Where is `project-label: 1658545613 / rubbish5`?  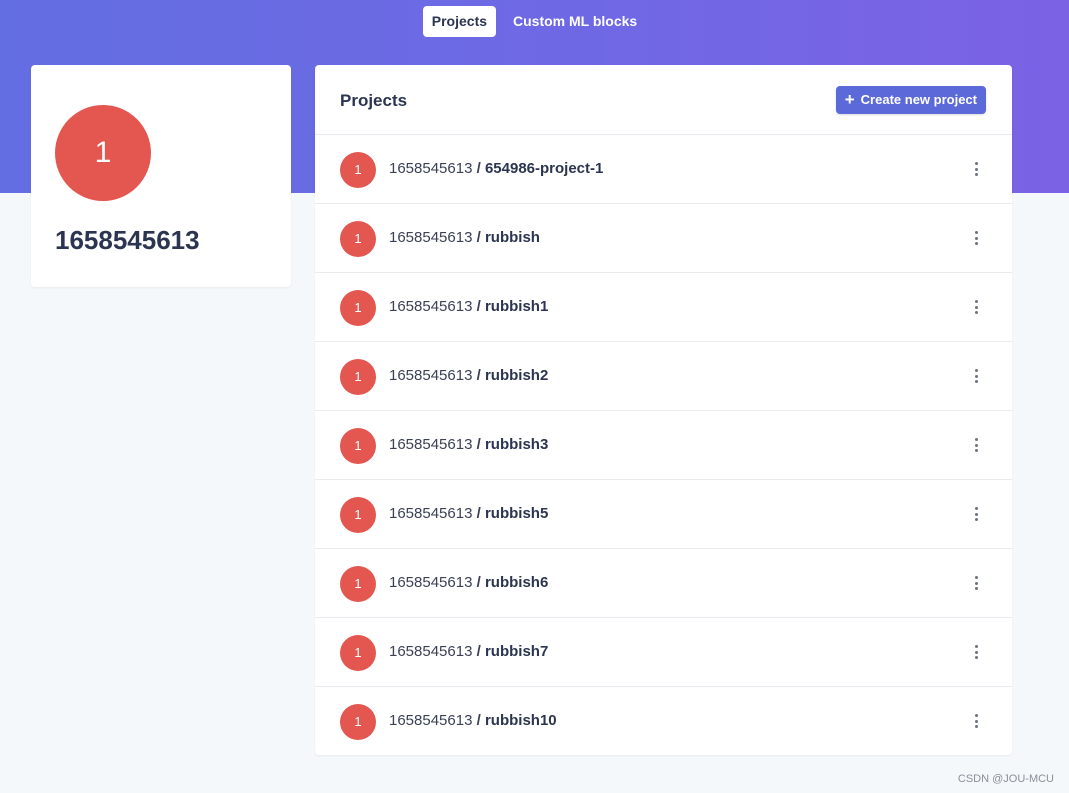 project-label: 1658545613 / rubbish5 is located at coordinates (468, 513).